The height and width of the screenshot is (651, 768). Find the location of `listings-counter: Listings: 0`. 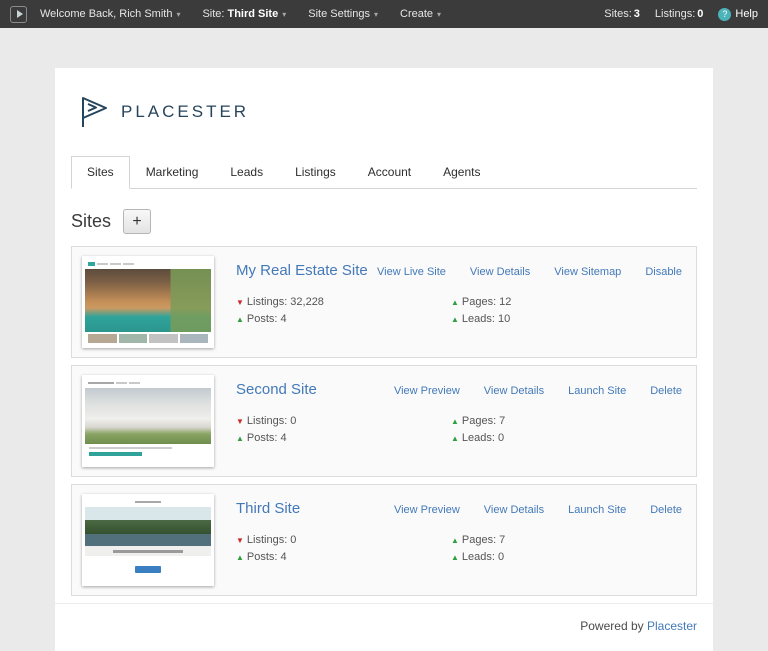

listings-counter: Listings: 0 is located at coordinates (679, 14).